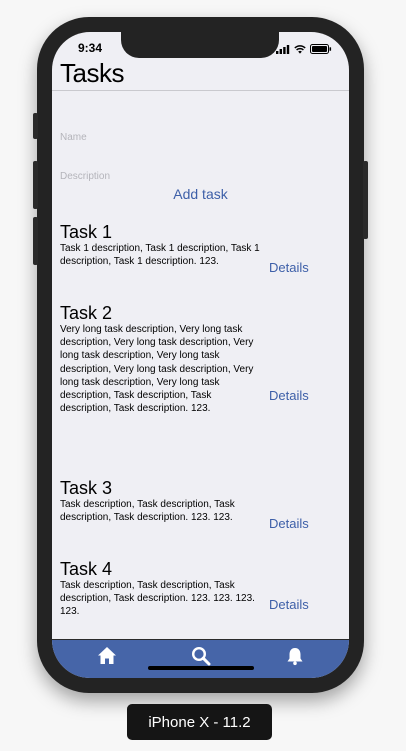 Image resolution: width=406 pixels, height=751 pixels. Describe the element at coordinates (86, 313) in the screenshot. I see `task-name: Task 2` at that location.